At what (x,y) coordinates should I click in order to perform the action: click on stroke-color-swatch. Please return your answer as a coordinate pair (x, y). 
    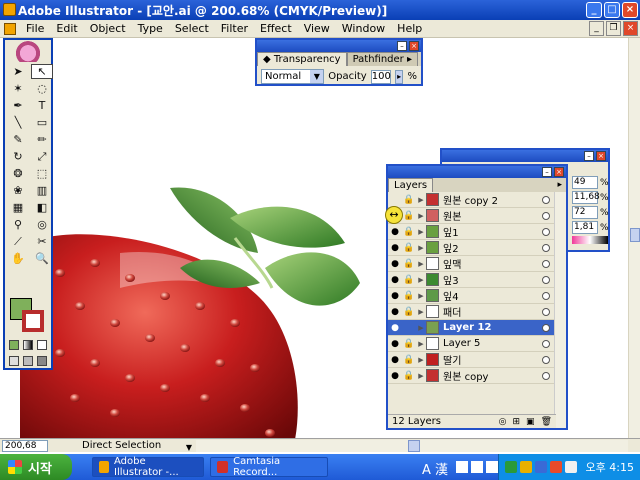
    Looking at the image, I should click on (33, 321).